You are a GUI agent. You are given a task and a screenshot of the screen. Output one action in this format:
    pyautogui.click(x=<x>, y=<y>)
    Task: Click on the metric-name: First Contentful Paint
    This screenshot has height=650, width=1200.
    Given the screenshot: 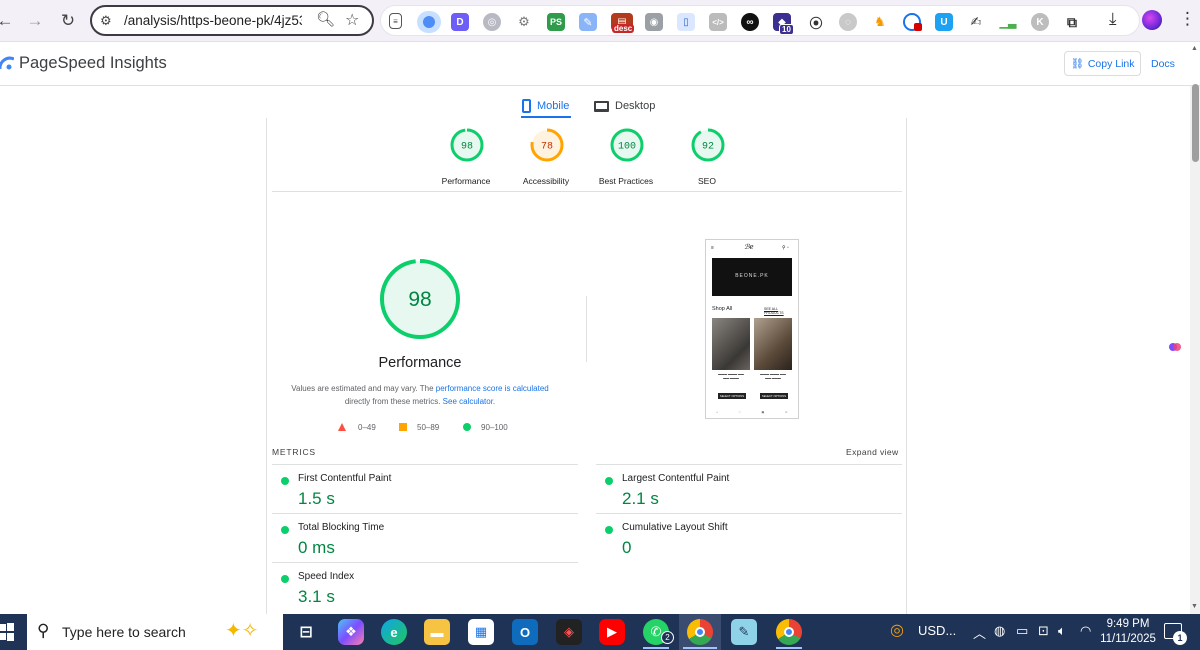 What is the action you would take?
    pyautogui.click(x=345, y=478)
    